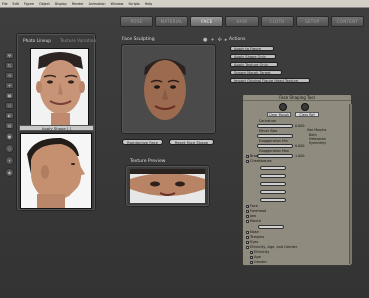 The width and height of the screenshot is (369, 298). I want to click on scale-tool-icon: ▣, so click(9, 95).